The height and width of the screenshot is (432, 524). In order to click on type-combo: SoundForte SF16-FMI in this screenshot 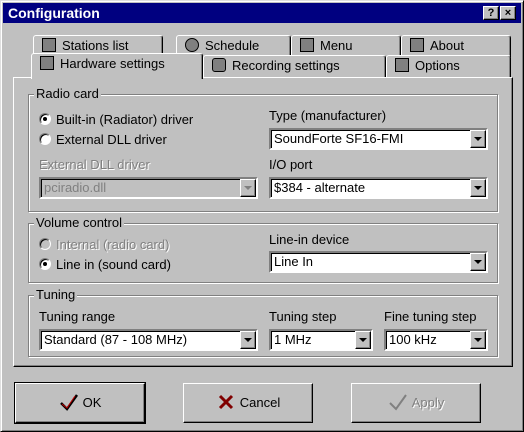, I will do `click(378, 139)`.